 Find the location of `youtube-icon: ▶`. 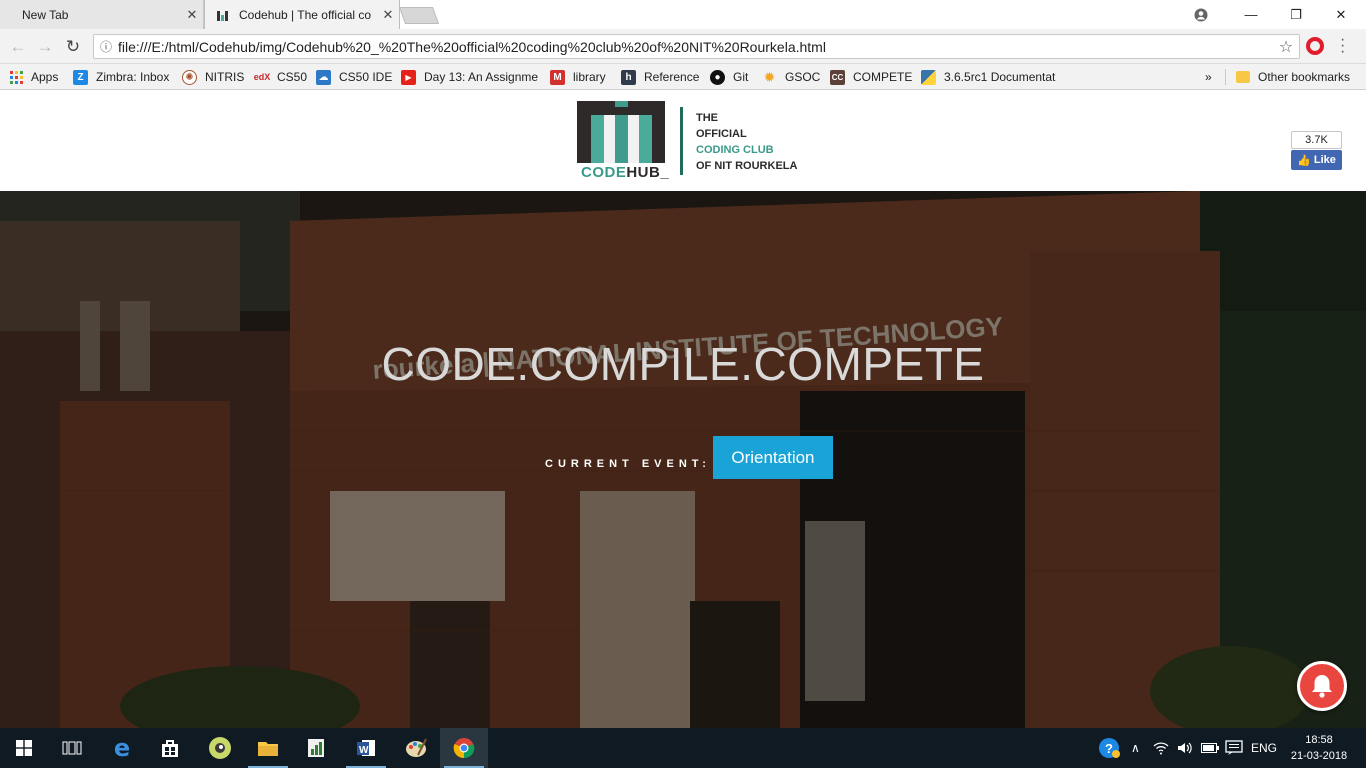

youtube-icon: ▶ is located at coordinates (408, 77).